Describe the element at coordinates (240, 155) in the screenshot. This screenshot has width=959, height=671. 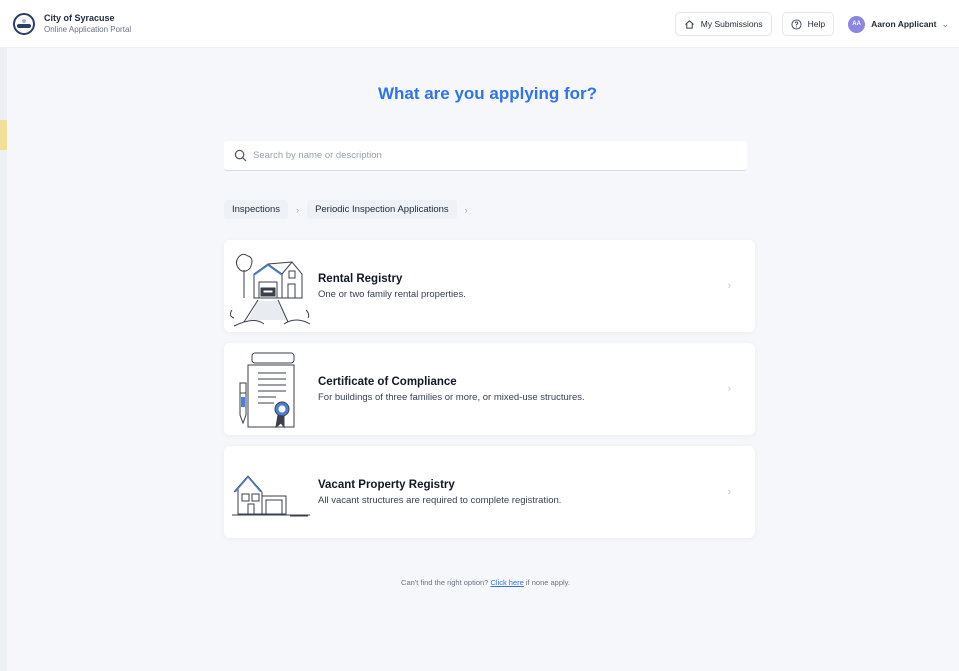
I see `search-icon` at that location.